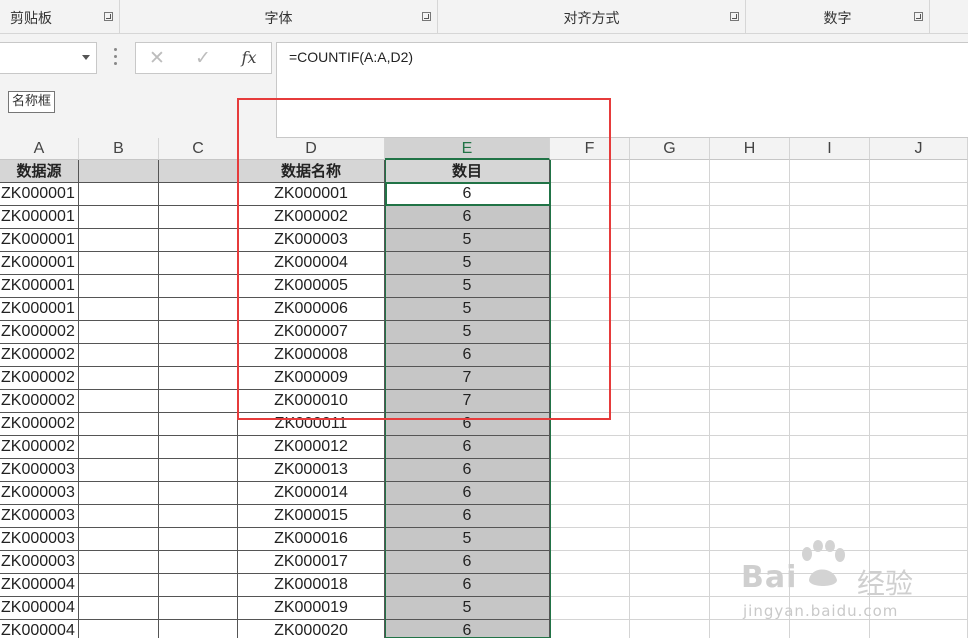 The height and width of the screenshot is (638, 968). I want to click on cell-d: ZK000018, so click(311, 585).